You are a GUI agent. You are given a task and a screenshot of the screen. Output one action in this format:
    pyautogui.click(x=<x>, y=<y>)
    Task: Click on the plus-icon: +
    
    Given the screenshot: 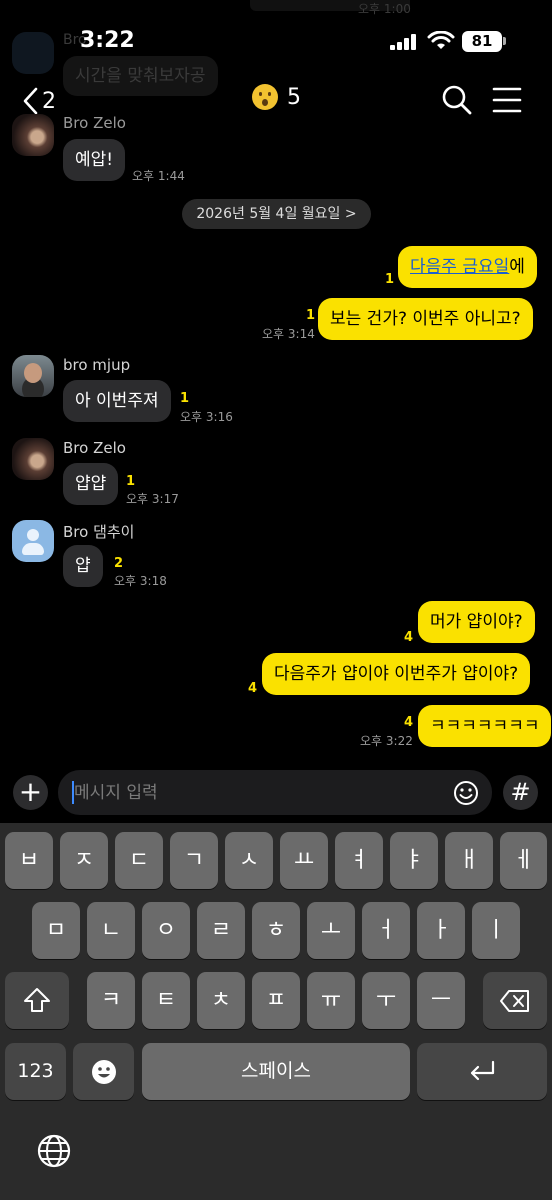 What is the action you would take?
    pyautogui.click(x=30, y=792)
    